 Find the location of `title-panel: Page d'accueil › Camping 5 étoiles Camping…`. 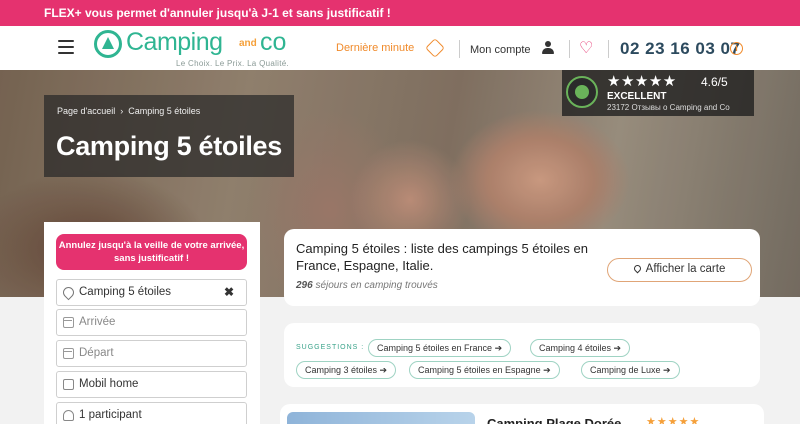

title-panel: Page d'accueil › Camping 5 étoiles Camping… is located at coordinates (169, 136).